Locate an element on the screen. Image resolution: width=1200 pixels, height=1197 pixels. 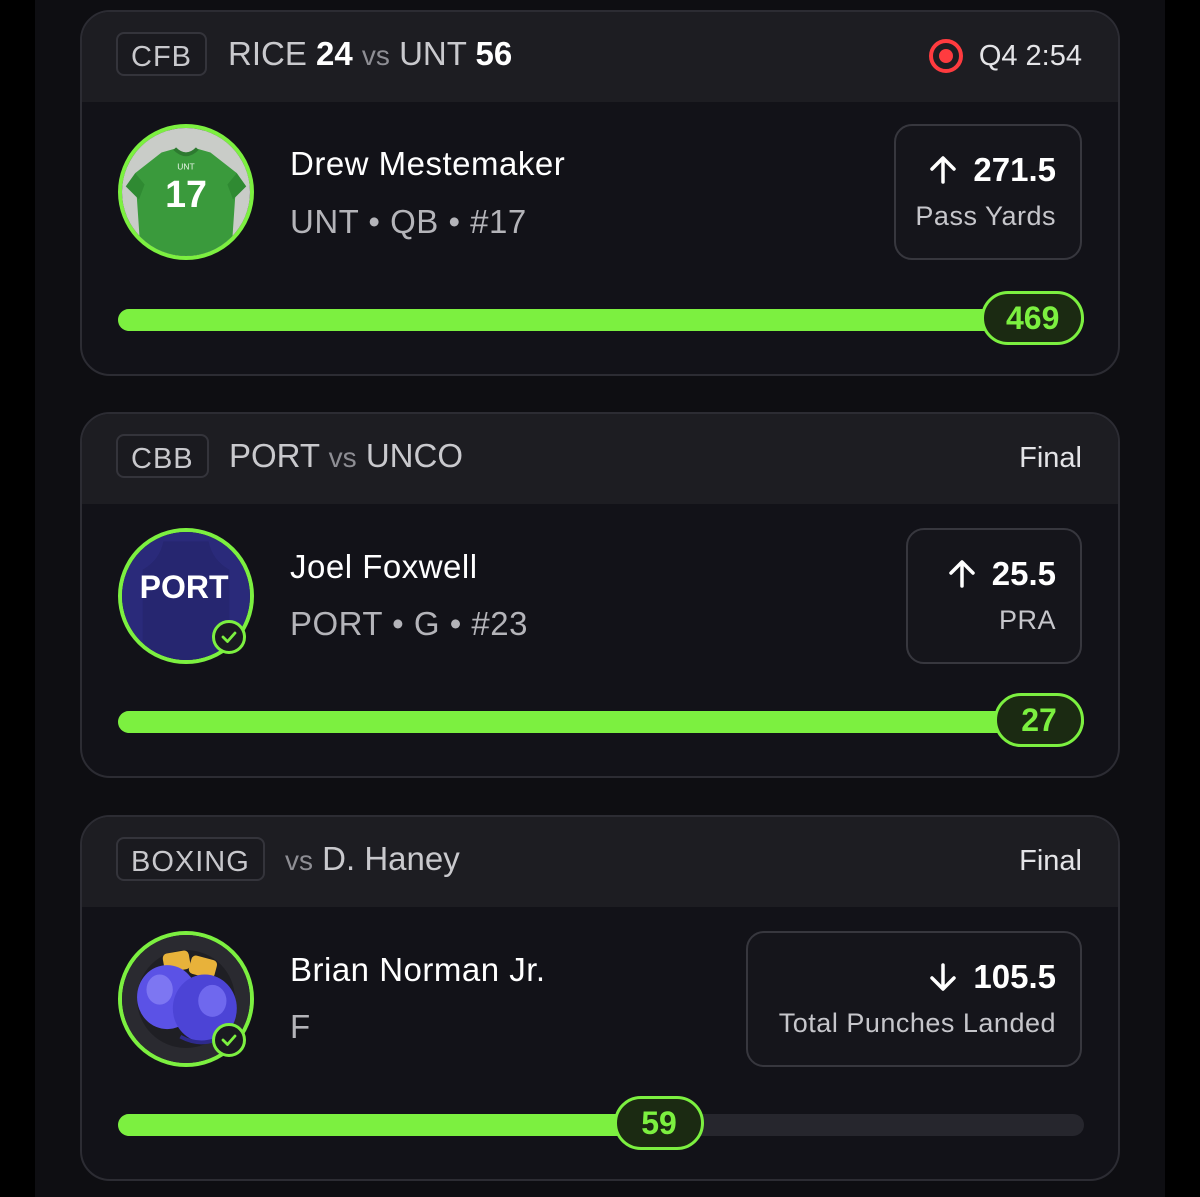
jersey-team-text: PORT is located at coordinates (184, 587).